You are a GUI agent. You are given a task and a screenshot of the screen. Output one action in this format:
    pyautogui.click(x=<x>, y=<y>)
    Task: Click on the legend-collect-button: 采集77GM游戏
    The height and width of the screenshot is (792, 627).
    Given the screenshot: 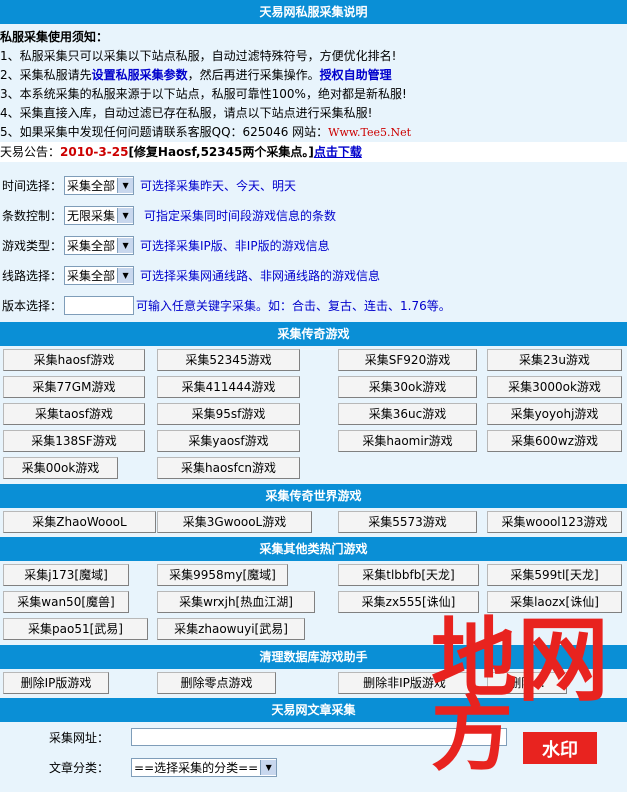 What is the action you would take?
    pyautogui.click(x=74, y=387)
    